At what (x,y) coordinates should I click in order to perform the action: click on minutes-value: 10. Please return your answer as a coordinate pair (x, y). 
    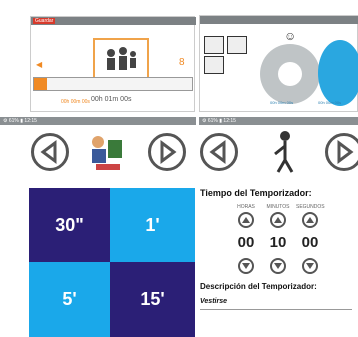
    Looking at the image, I should click on (278, 242).